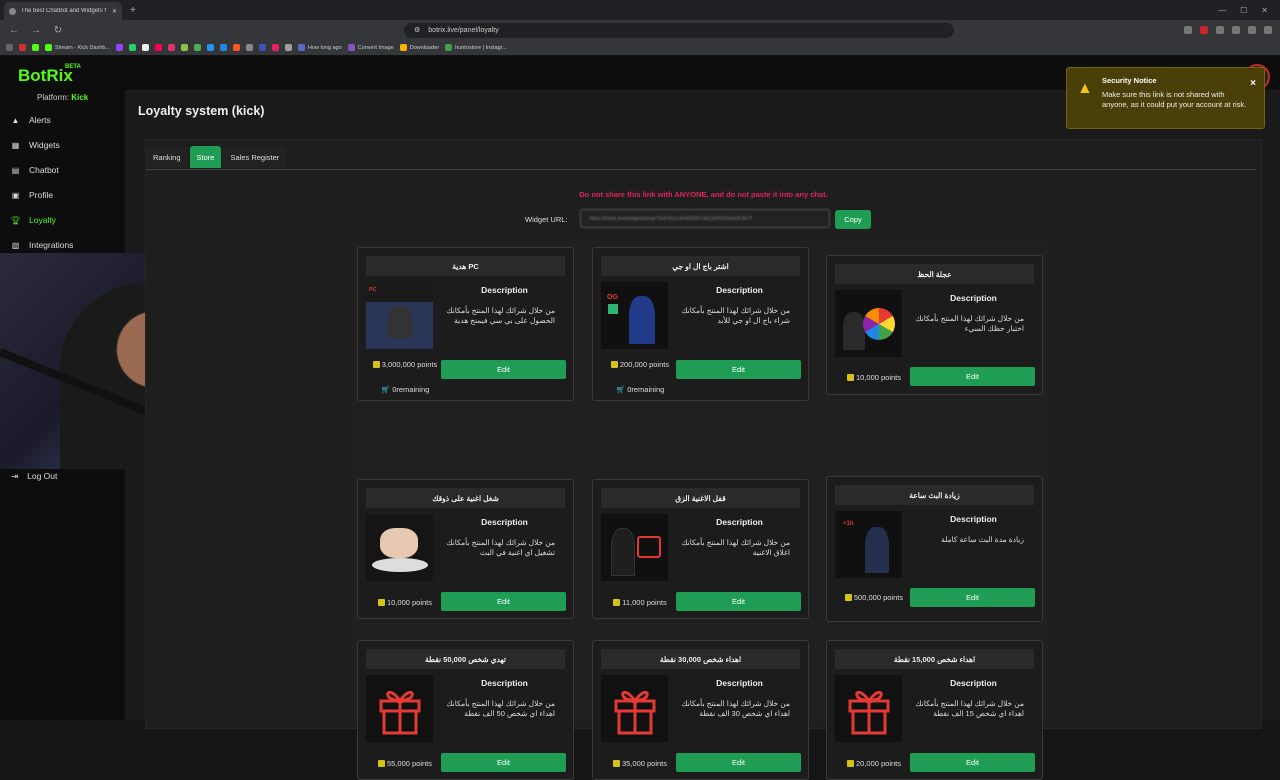  Describe the element at coordinates (62, 245) in the screenshot. I see `sidebar-item-integrations: ▧ Integrations` at that location.